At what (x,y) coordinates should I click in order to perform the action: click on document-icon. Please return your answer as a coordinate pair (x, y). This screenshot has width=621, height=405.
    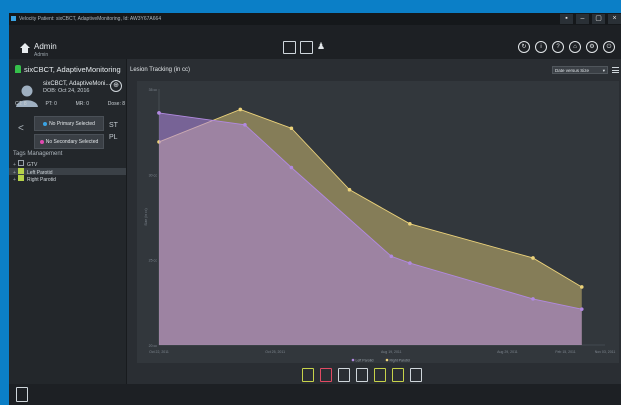
    Looking at the image, I should click on (344, 375).